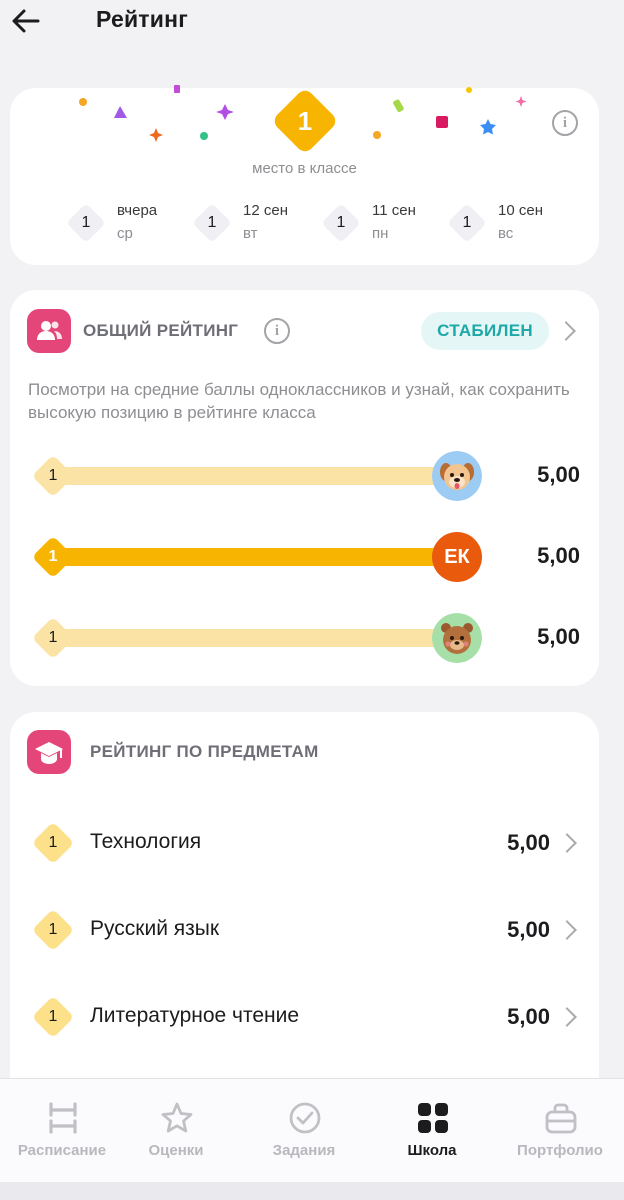  What do you see at coordinates (204, 751) in the screenshot?
I see `subject-rating-title: РЕЙТИНГ ПО ПРЕДМЕТАМ` at bounding box center [204, 751].